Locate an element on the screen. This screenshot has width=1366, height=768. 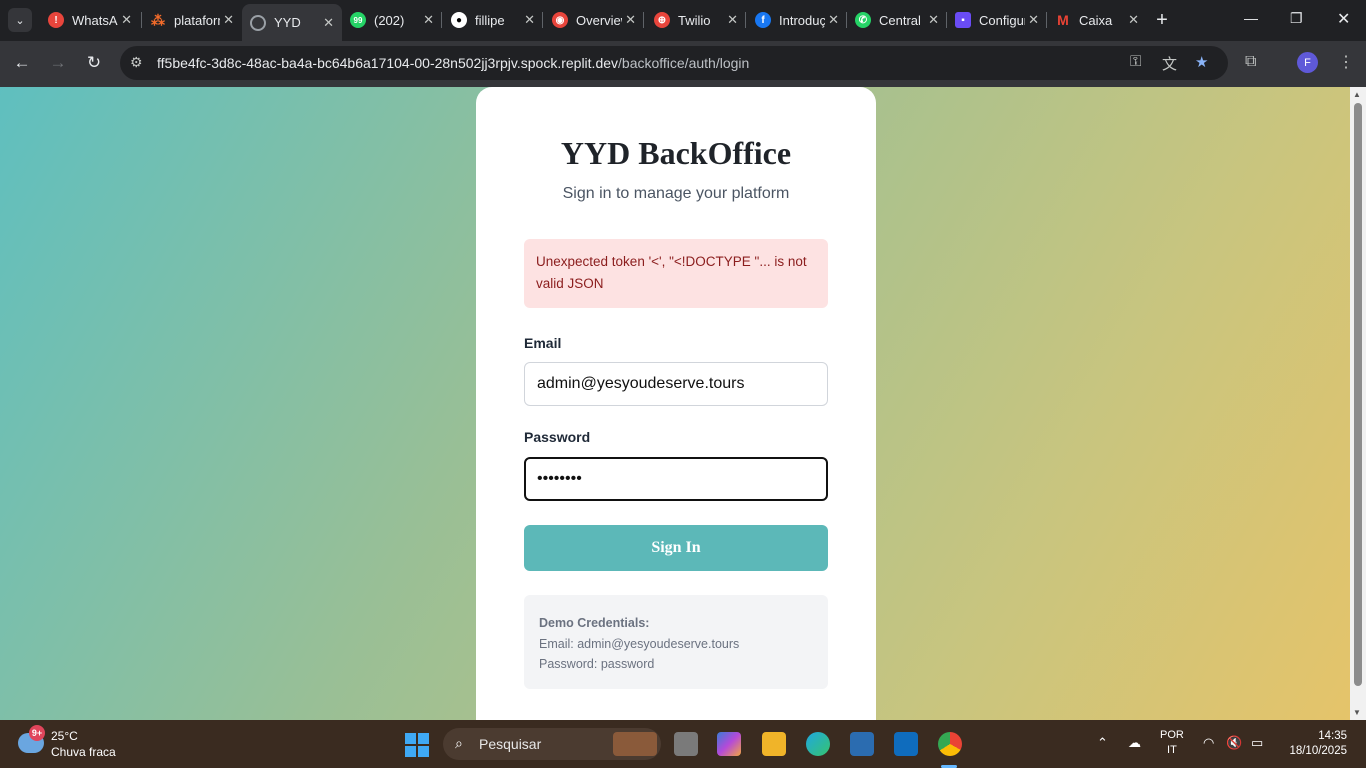
sign-in-button: Sign In is located at coordinates (676, 548).